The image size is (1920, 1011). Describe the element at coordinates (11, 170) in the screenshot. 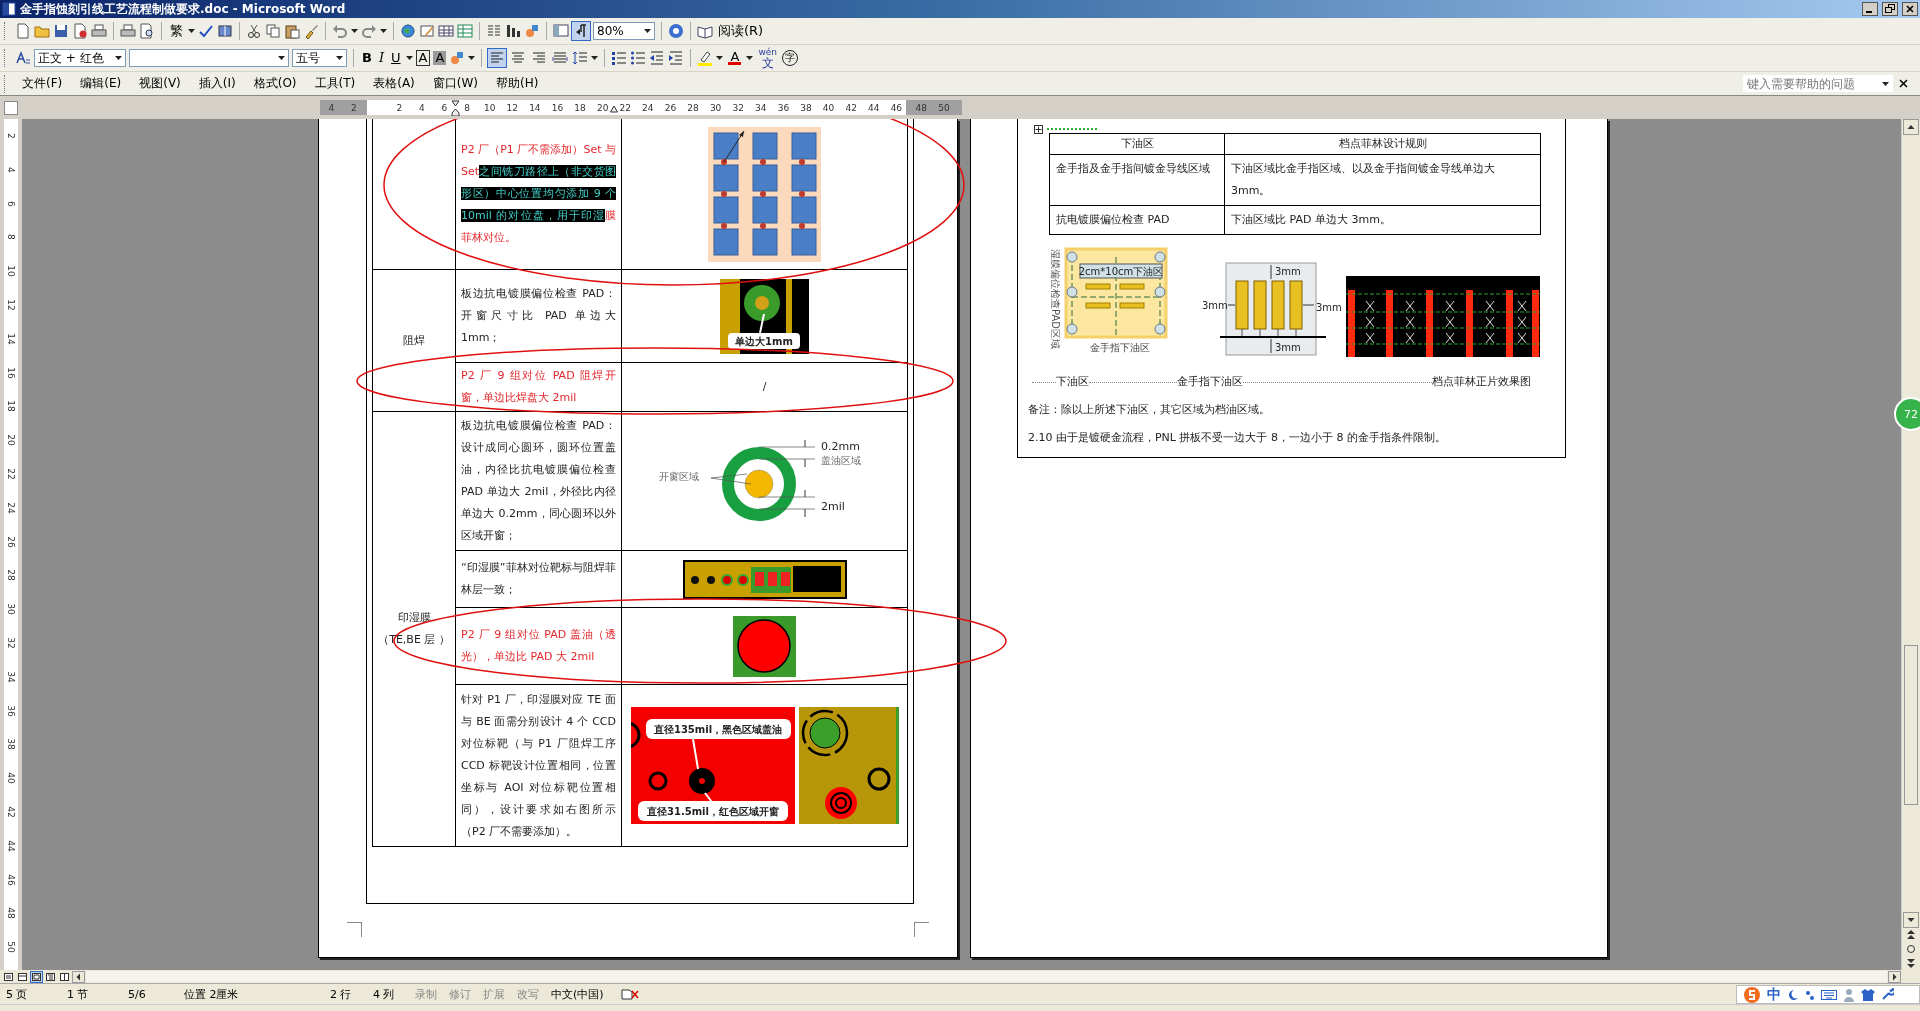

I see `ruler-number: 4` at that location.